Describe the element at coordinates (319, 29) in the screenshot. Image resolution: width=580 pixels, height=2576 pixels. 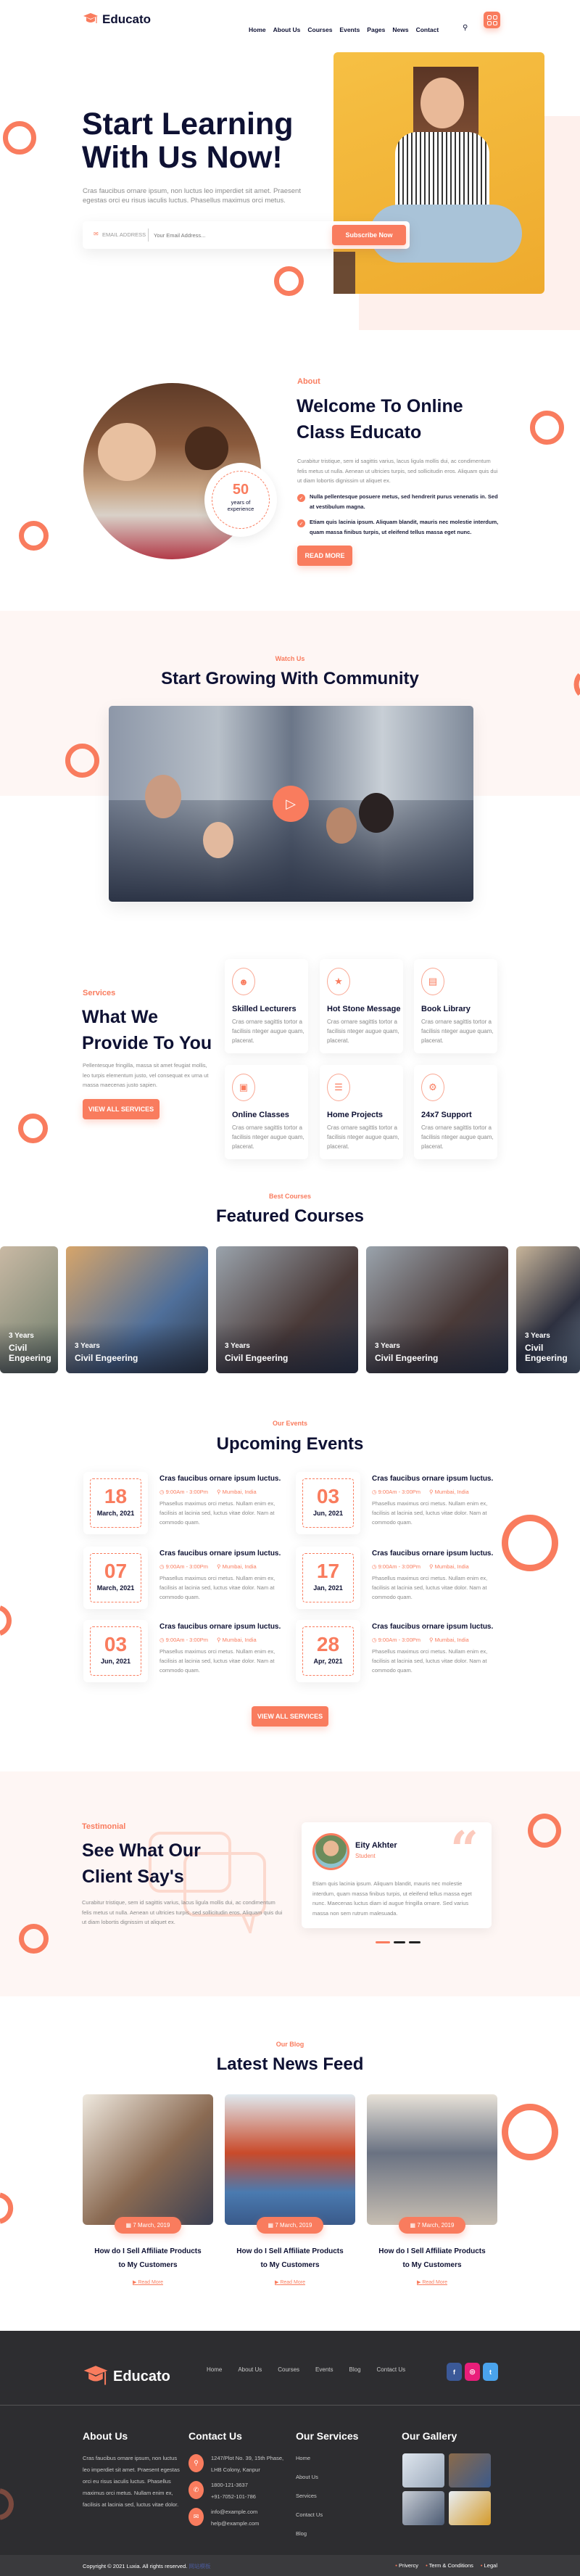
I see `nav-courses: Courses` at that location.